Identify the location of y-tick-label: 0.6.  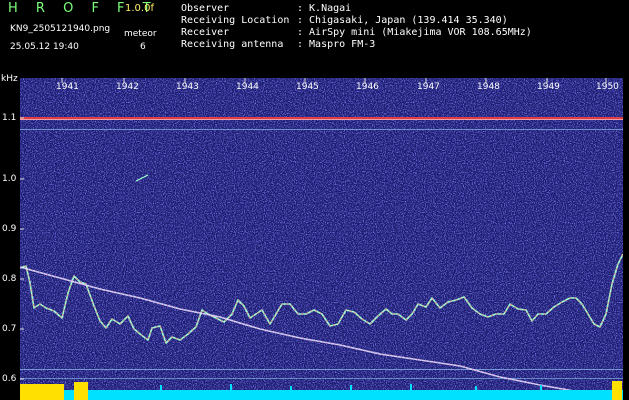
(9, 379).